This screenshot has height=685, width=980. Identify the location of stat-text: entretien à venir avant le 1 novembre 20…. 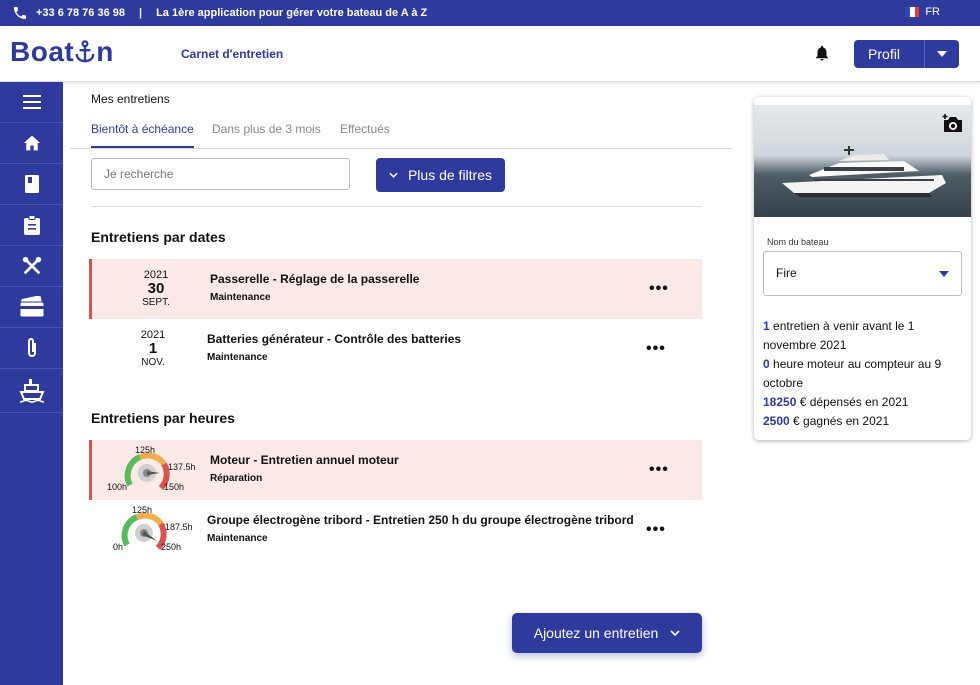
(839, 335).